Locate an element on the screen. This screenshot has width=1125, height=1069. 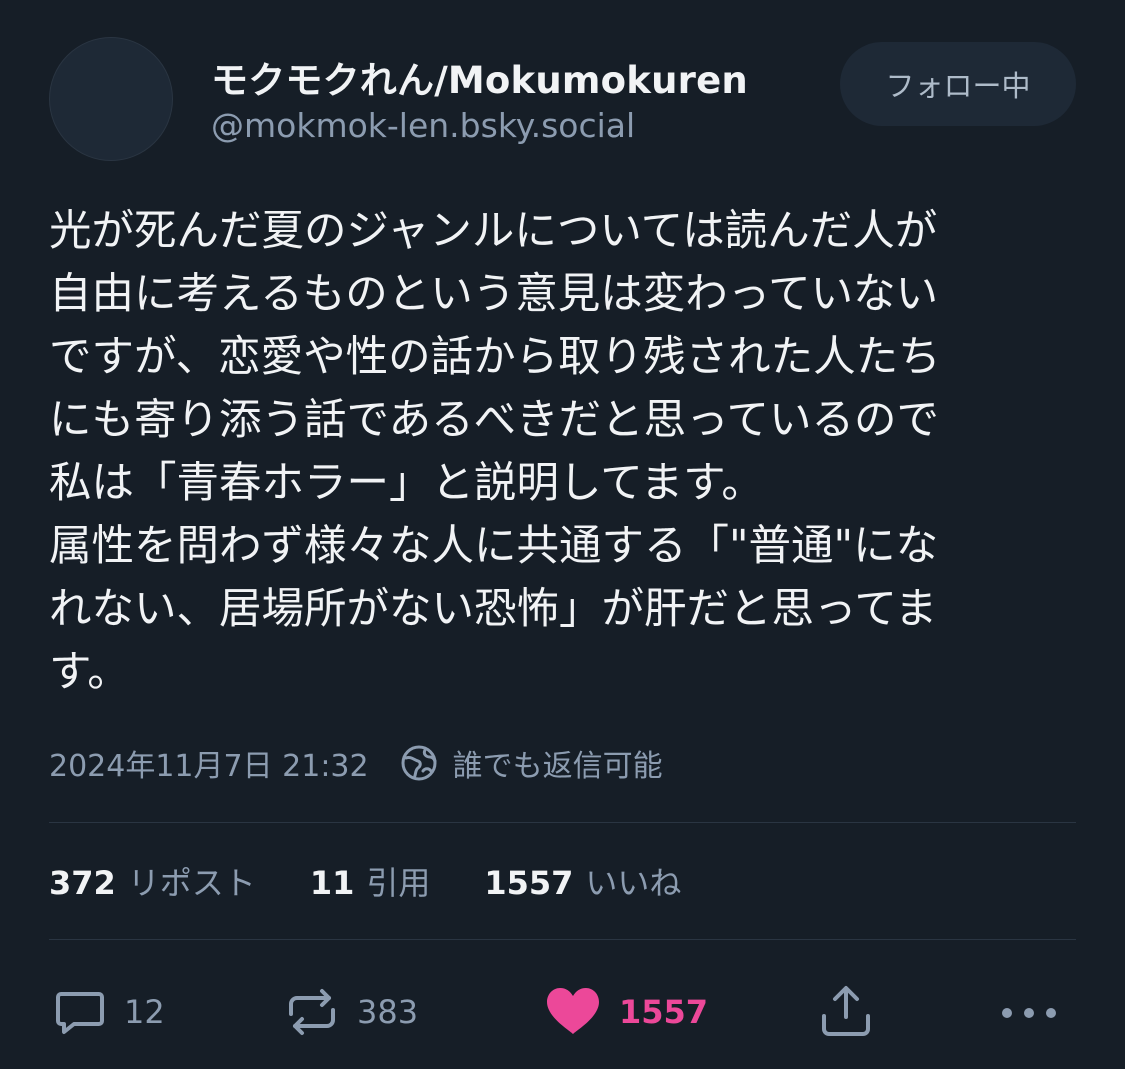
share-icon is located at coordinates (846, 1012).